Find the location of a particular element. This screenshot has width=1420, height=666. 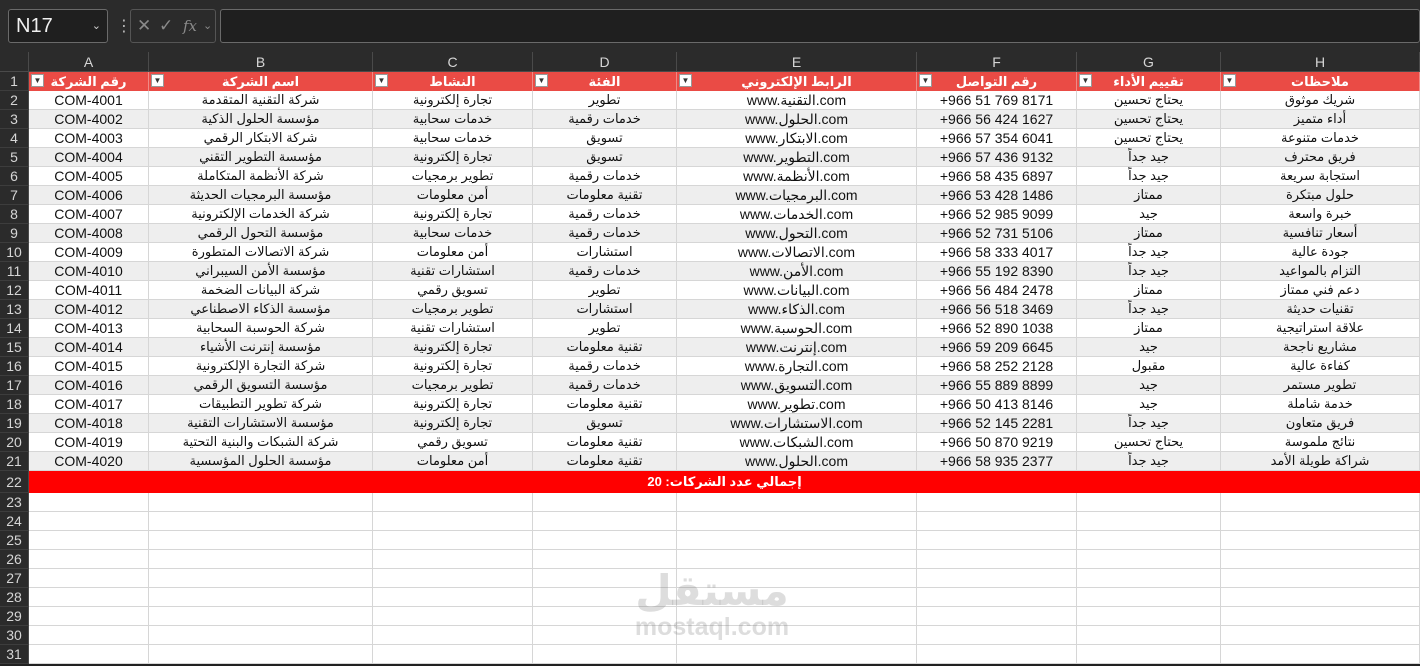

table-cell: www.البرمجيات.com is located at coordinates (797, 195).